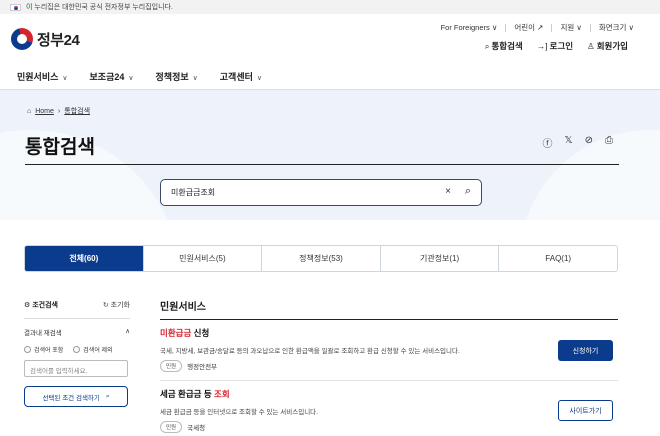  What do you see at coordinates (548, 142) in the screenshot?
I see `facebook-icon: ⓕ` at bounding box center [548, 142].